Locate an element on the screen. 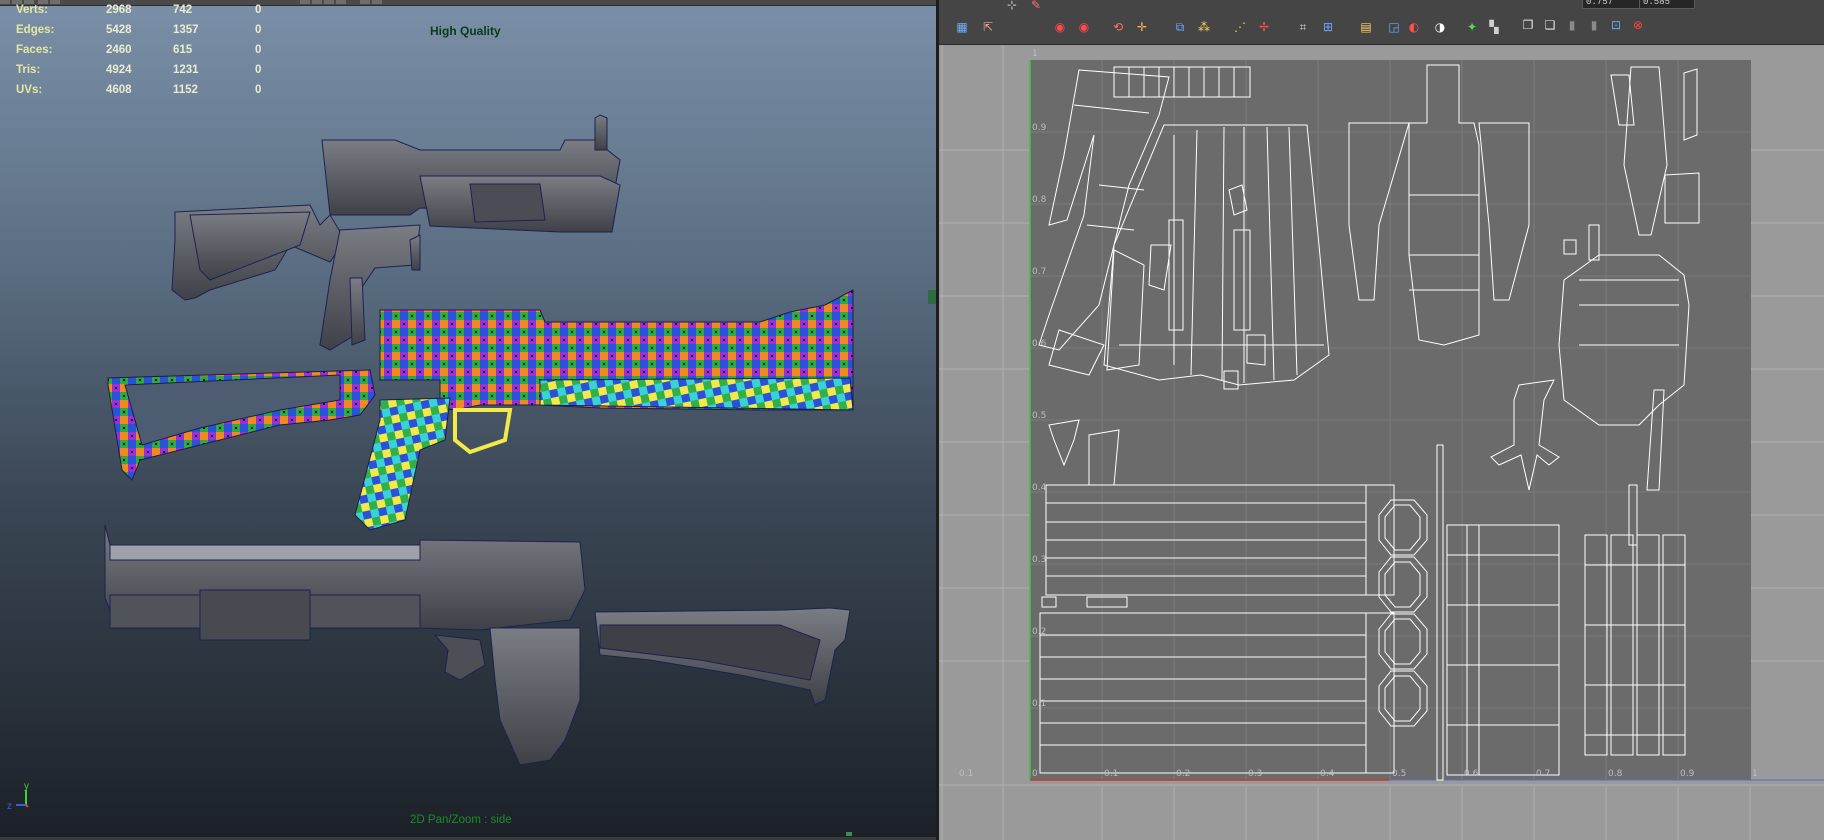  u-tick-label: 0.7 is located at coordinates (1543, 774).